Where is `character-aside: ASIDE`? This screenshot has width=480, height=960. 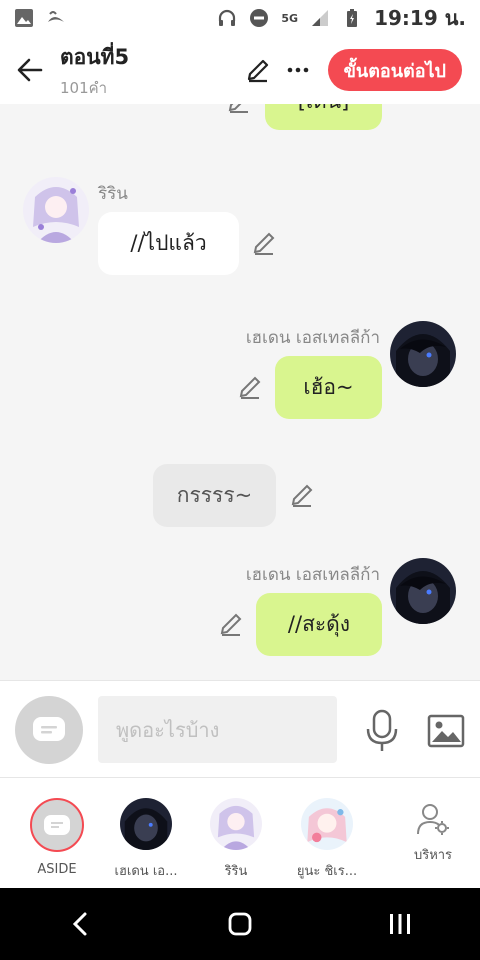
character-aside: ASIDE is located at coordinates (57, 837).